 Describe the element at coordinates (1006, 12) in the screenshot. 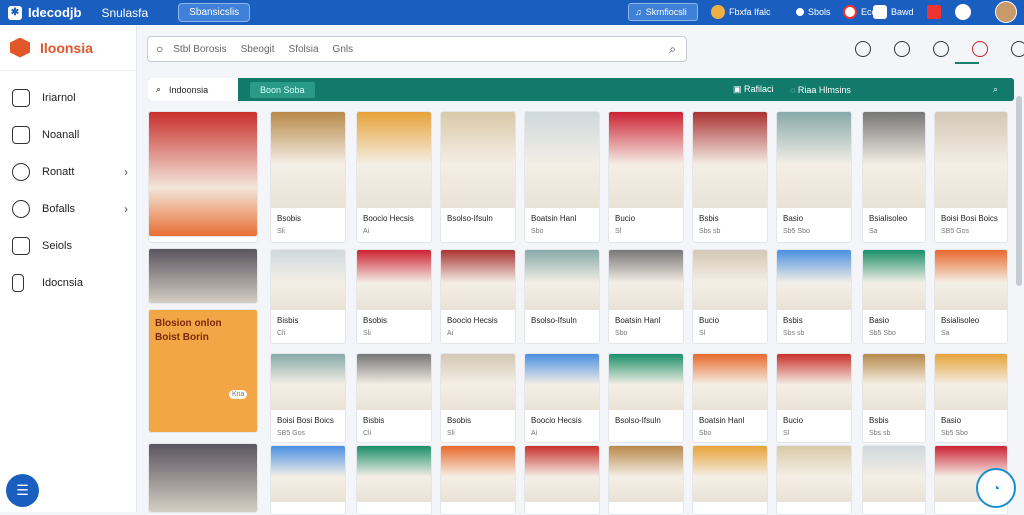

I see `avatar` at that location.